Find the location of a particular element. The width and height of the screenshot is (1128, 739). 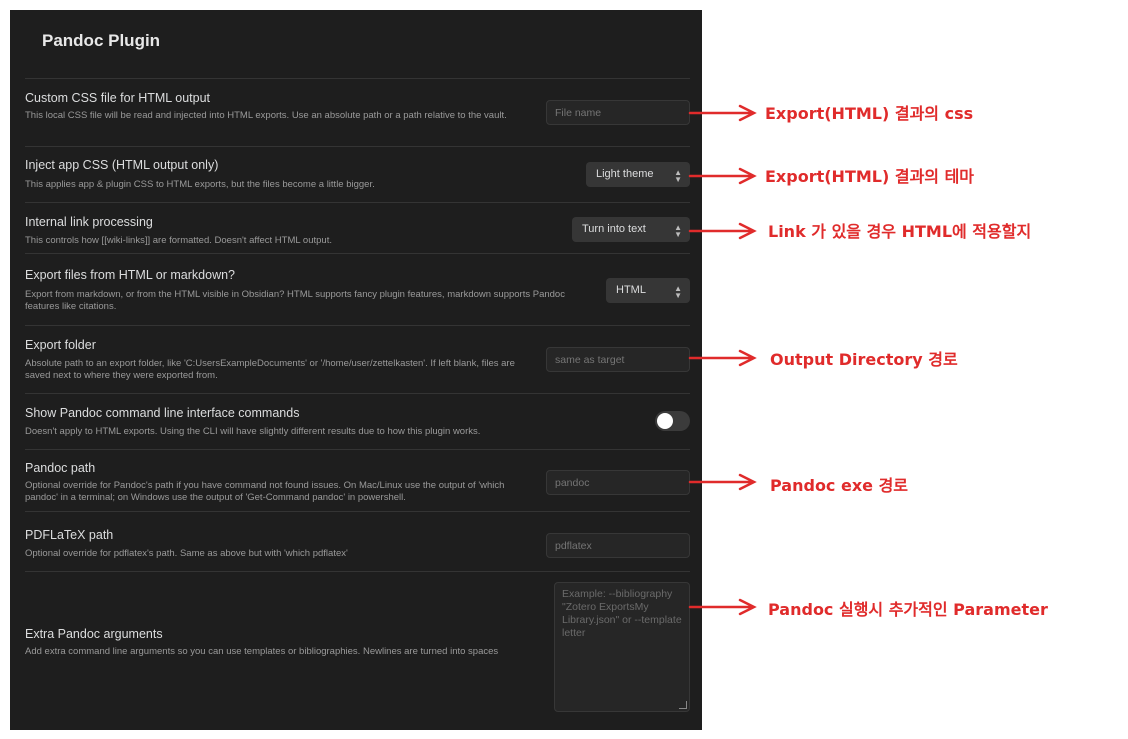

setting-name: Export files from HTML or markdown? is located at coordinates (130, 275).